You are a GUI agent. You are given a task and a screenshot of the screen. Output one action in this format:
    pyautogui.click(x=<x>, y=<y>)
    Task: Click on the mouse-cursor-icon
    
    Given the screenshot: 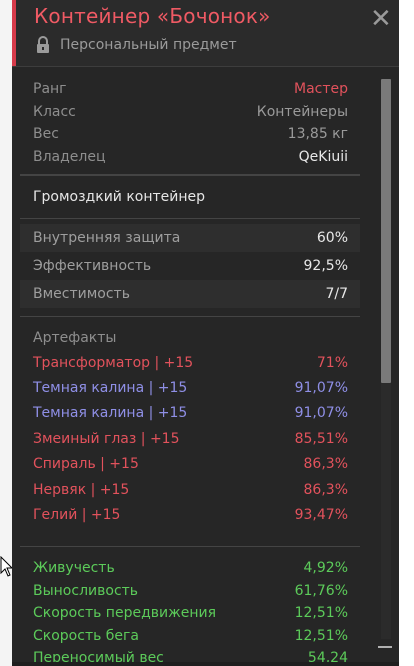 What is the action you would take?
    pyautogui.click(x=6, y=566)
    